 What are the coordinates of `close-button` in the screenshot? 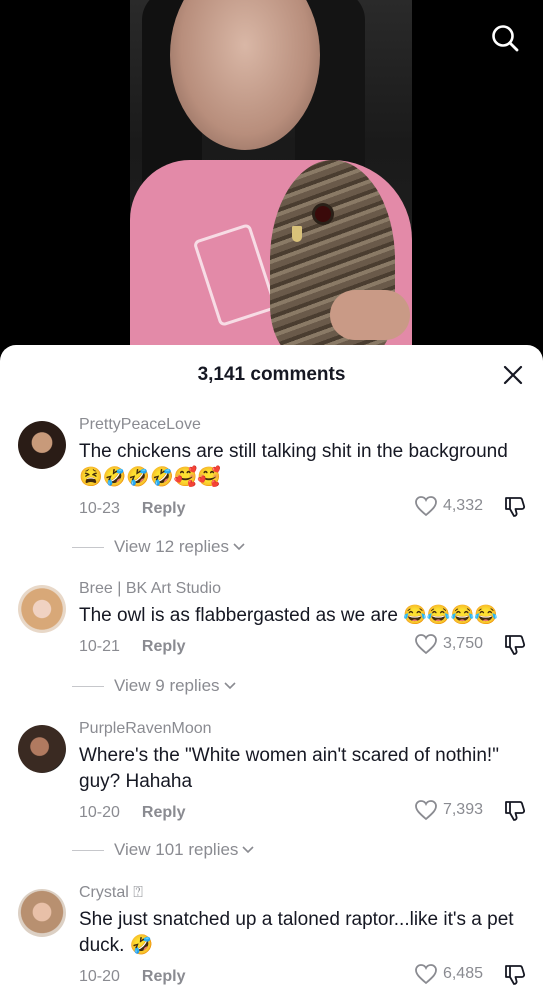 It's located at (513, 375).